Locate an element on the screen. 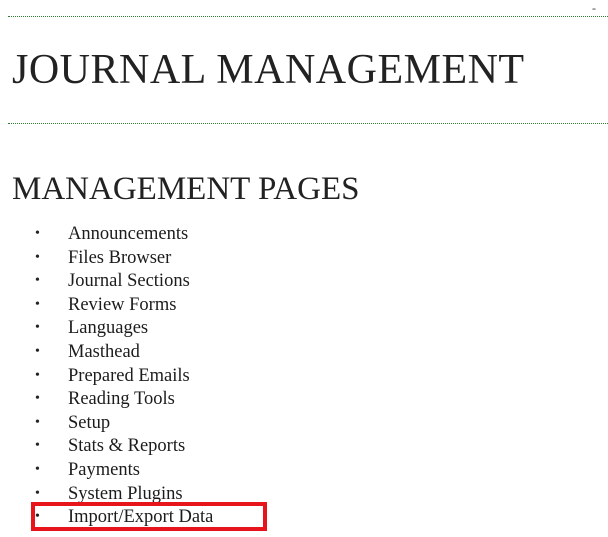 This screenshot has height=537, width=608. divider-bottom is located at coordinates (308, 123).